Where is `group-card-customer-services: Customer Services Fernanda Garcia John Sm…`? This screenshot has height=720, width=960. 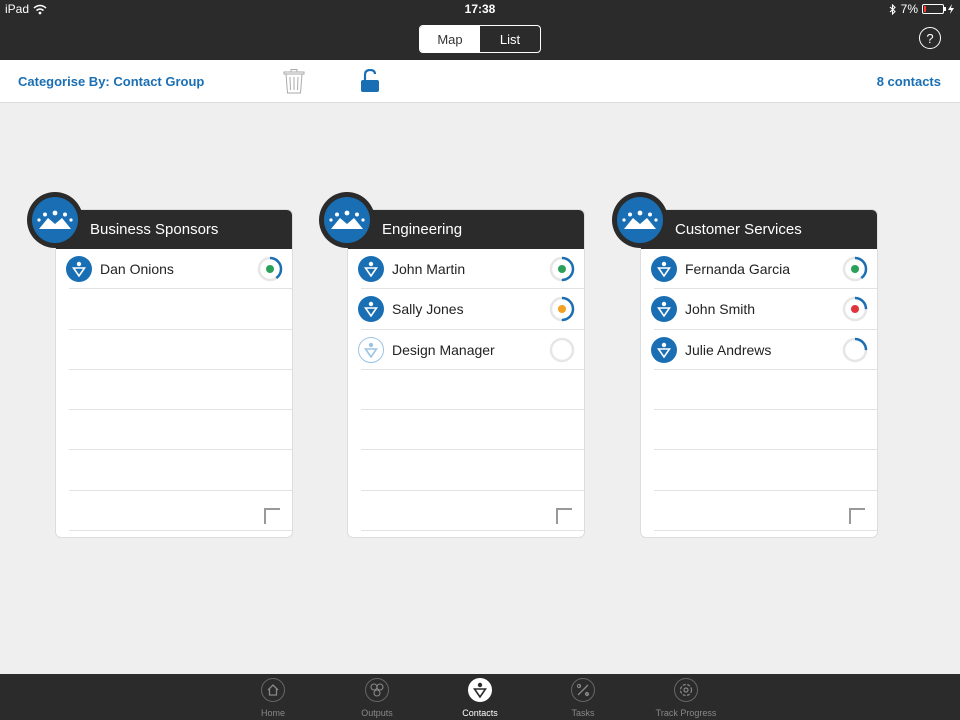
group-card-customer-services: Customer Services Fernanda Garcia John Sm… is located at coordinates (745, 365).